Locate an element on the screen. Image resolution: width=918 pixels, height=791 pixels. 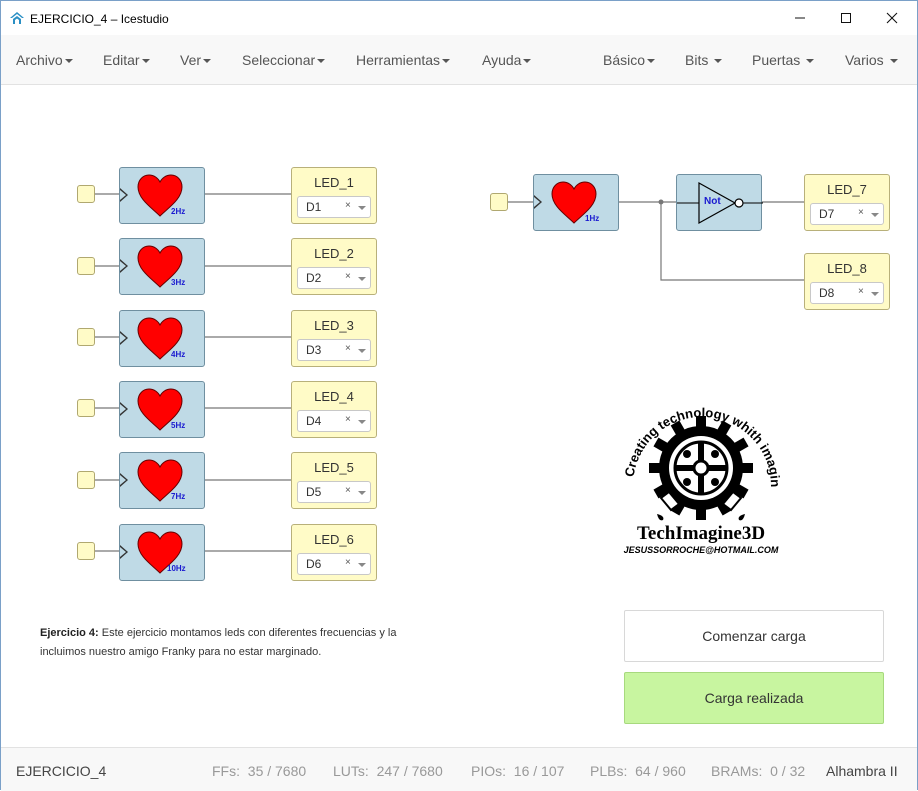
brams-stat: BRAMs: 0 / 32 is located at coordinates (758, 771).